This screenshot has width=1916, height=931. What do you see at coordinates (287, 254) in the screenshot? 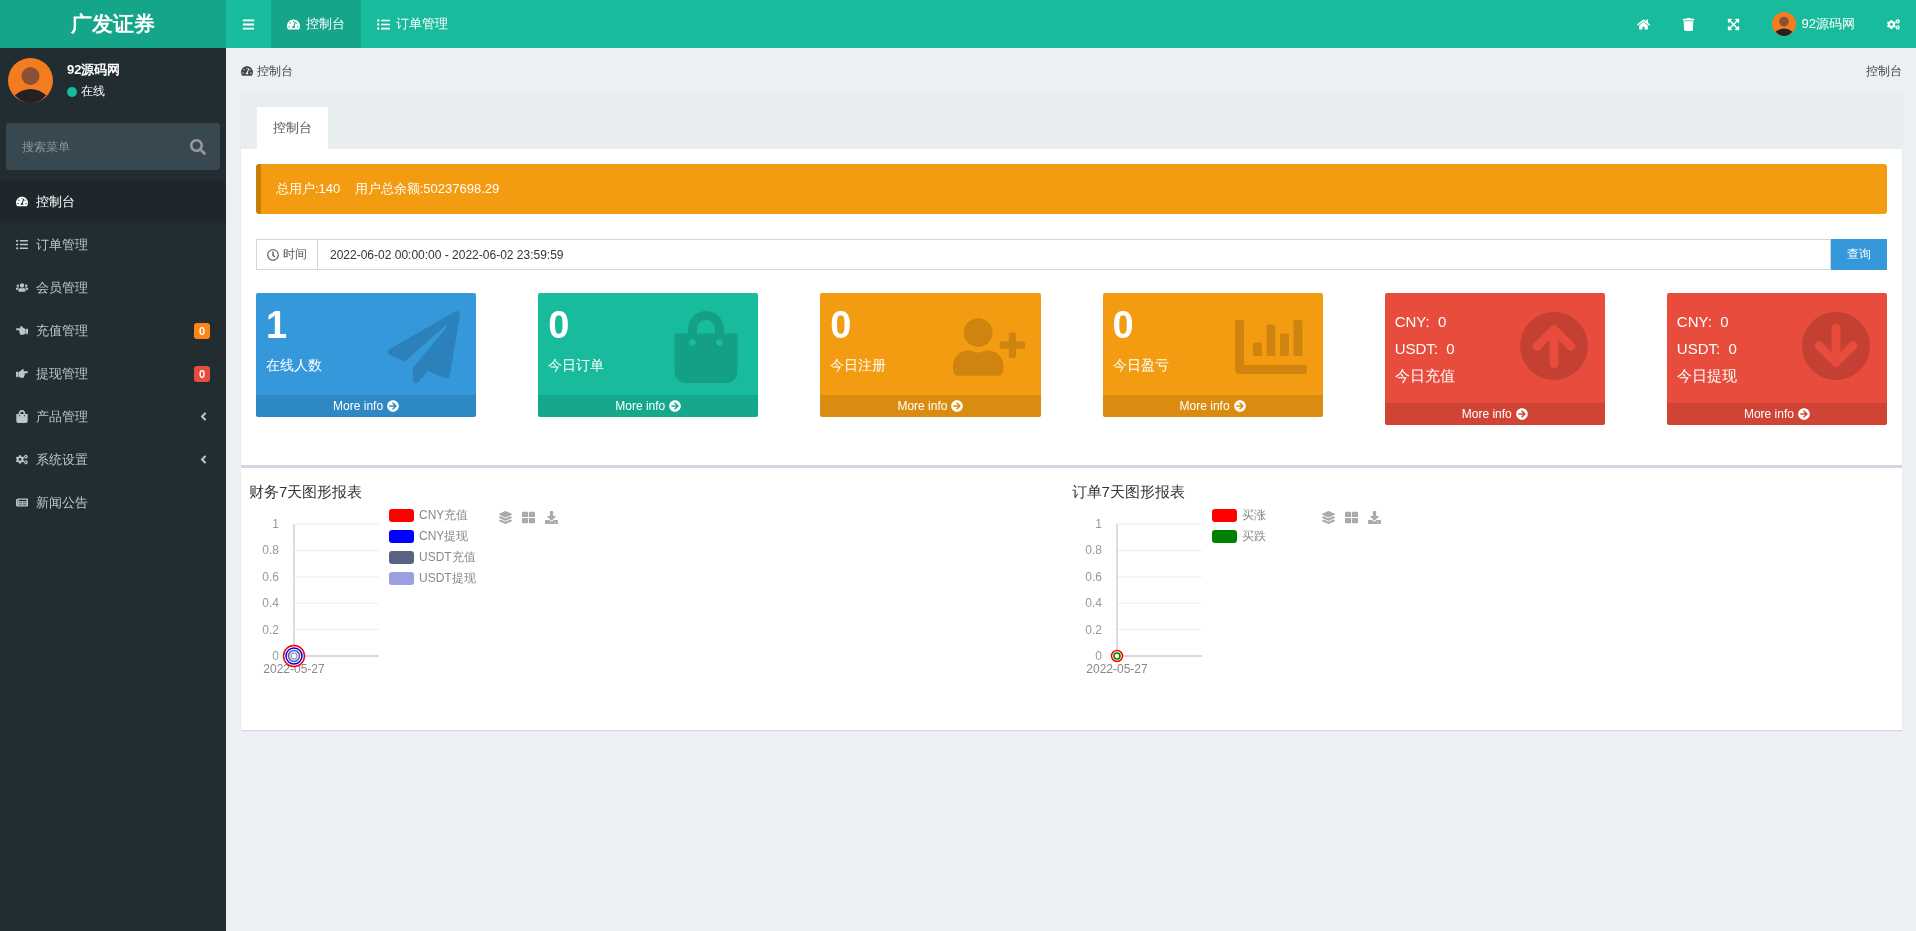
I see `time-label: 时间` at bounding box center [287, 254].